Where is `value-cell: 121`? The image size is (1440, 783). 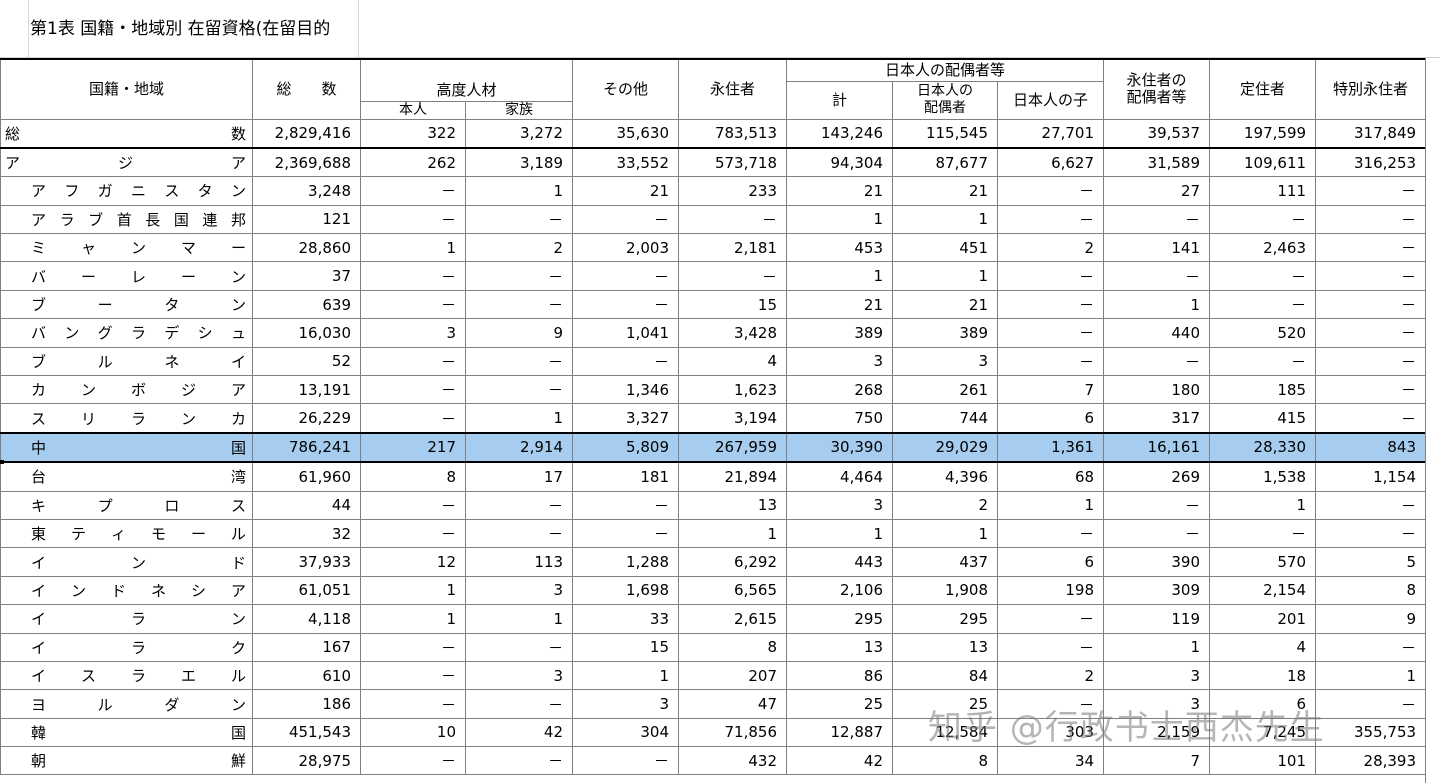 value-cell: 121 is located at coordinates (306, 219).